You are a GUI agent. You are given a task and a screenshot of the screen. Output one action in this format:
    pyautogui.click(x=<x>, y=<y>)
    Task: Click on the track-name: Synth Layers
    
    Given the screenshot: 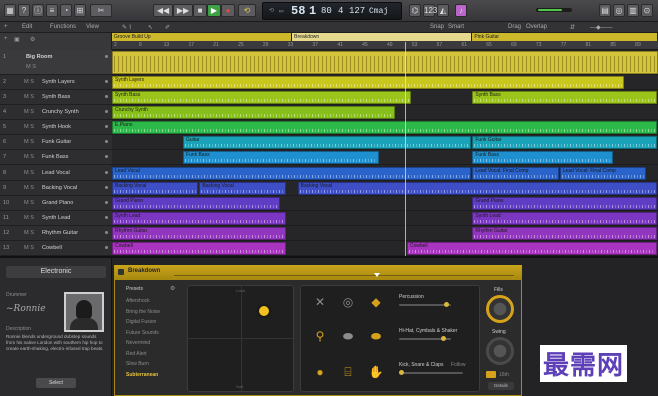 What is the action you would take?
    pyautogui.click(x=58, y=82)
    